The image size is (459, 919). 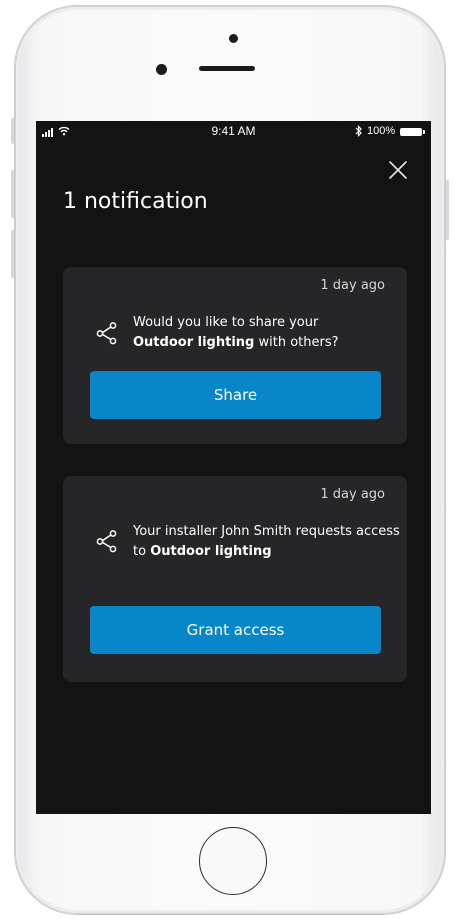 What do you see at coordinates (235, 395) in the screenshot?
I see `share-button: Share` at bounding box center [235, 395].